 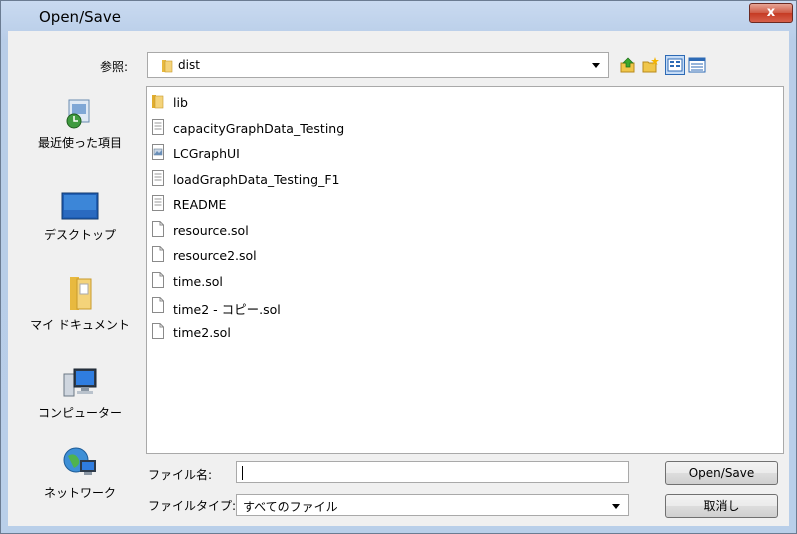 What do you see at coordinates (256, 179) in the screenshot?
I see `file-name: loadGraphData_Testing_F1` at bounding box center [256, 179].